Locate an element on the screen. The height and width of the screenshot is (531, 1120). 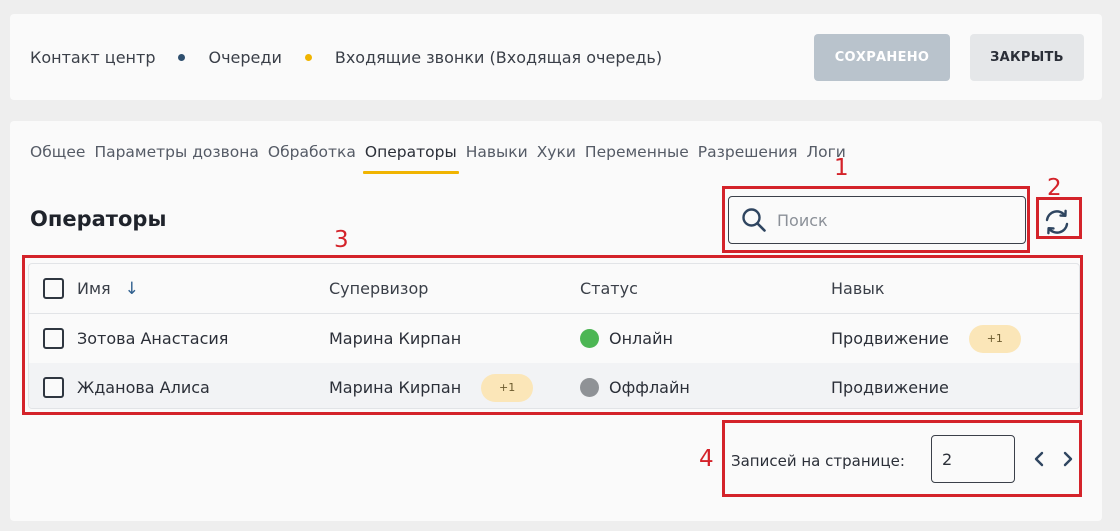
breadcrumb-current-queue: Входящие звонки (Входящая очередь) is located at coordinates (498, 57).